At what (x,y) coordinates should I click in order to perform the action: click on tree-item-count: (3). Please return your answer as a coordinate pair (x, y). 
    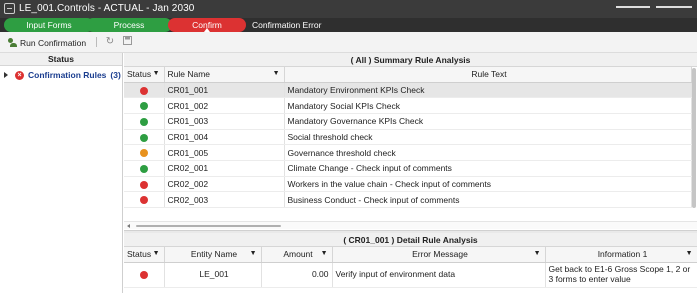
    Looking at the image, I should click on (115, 75).